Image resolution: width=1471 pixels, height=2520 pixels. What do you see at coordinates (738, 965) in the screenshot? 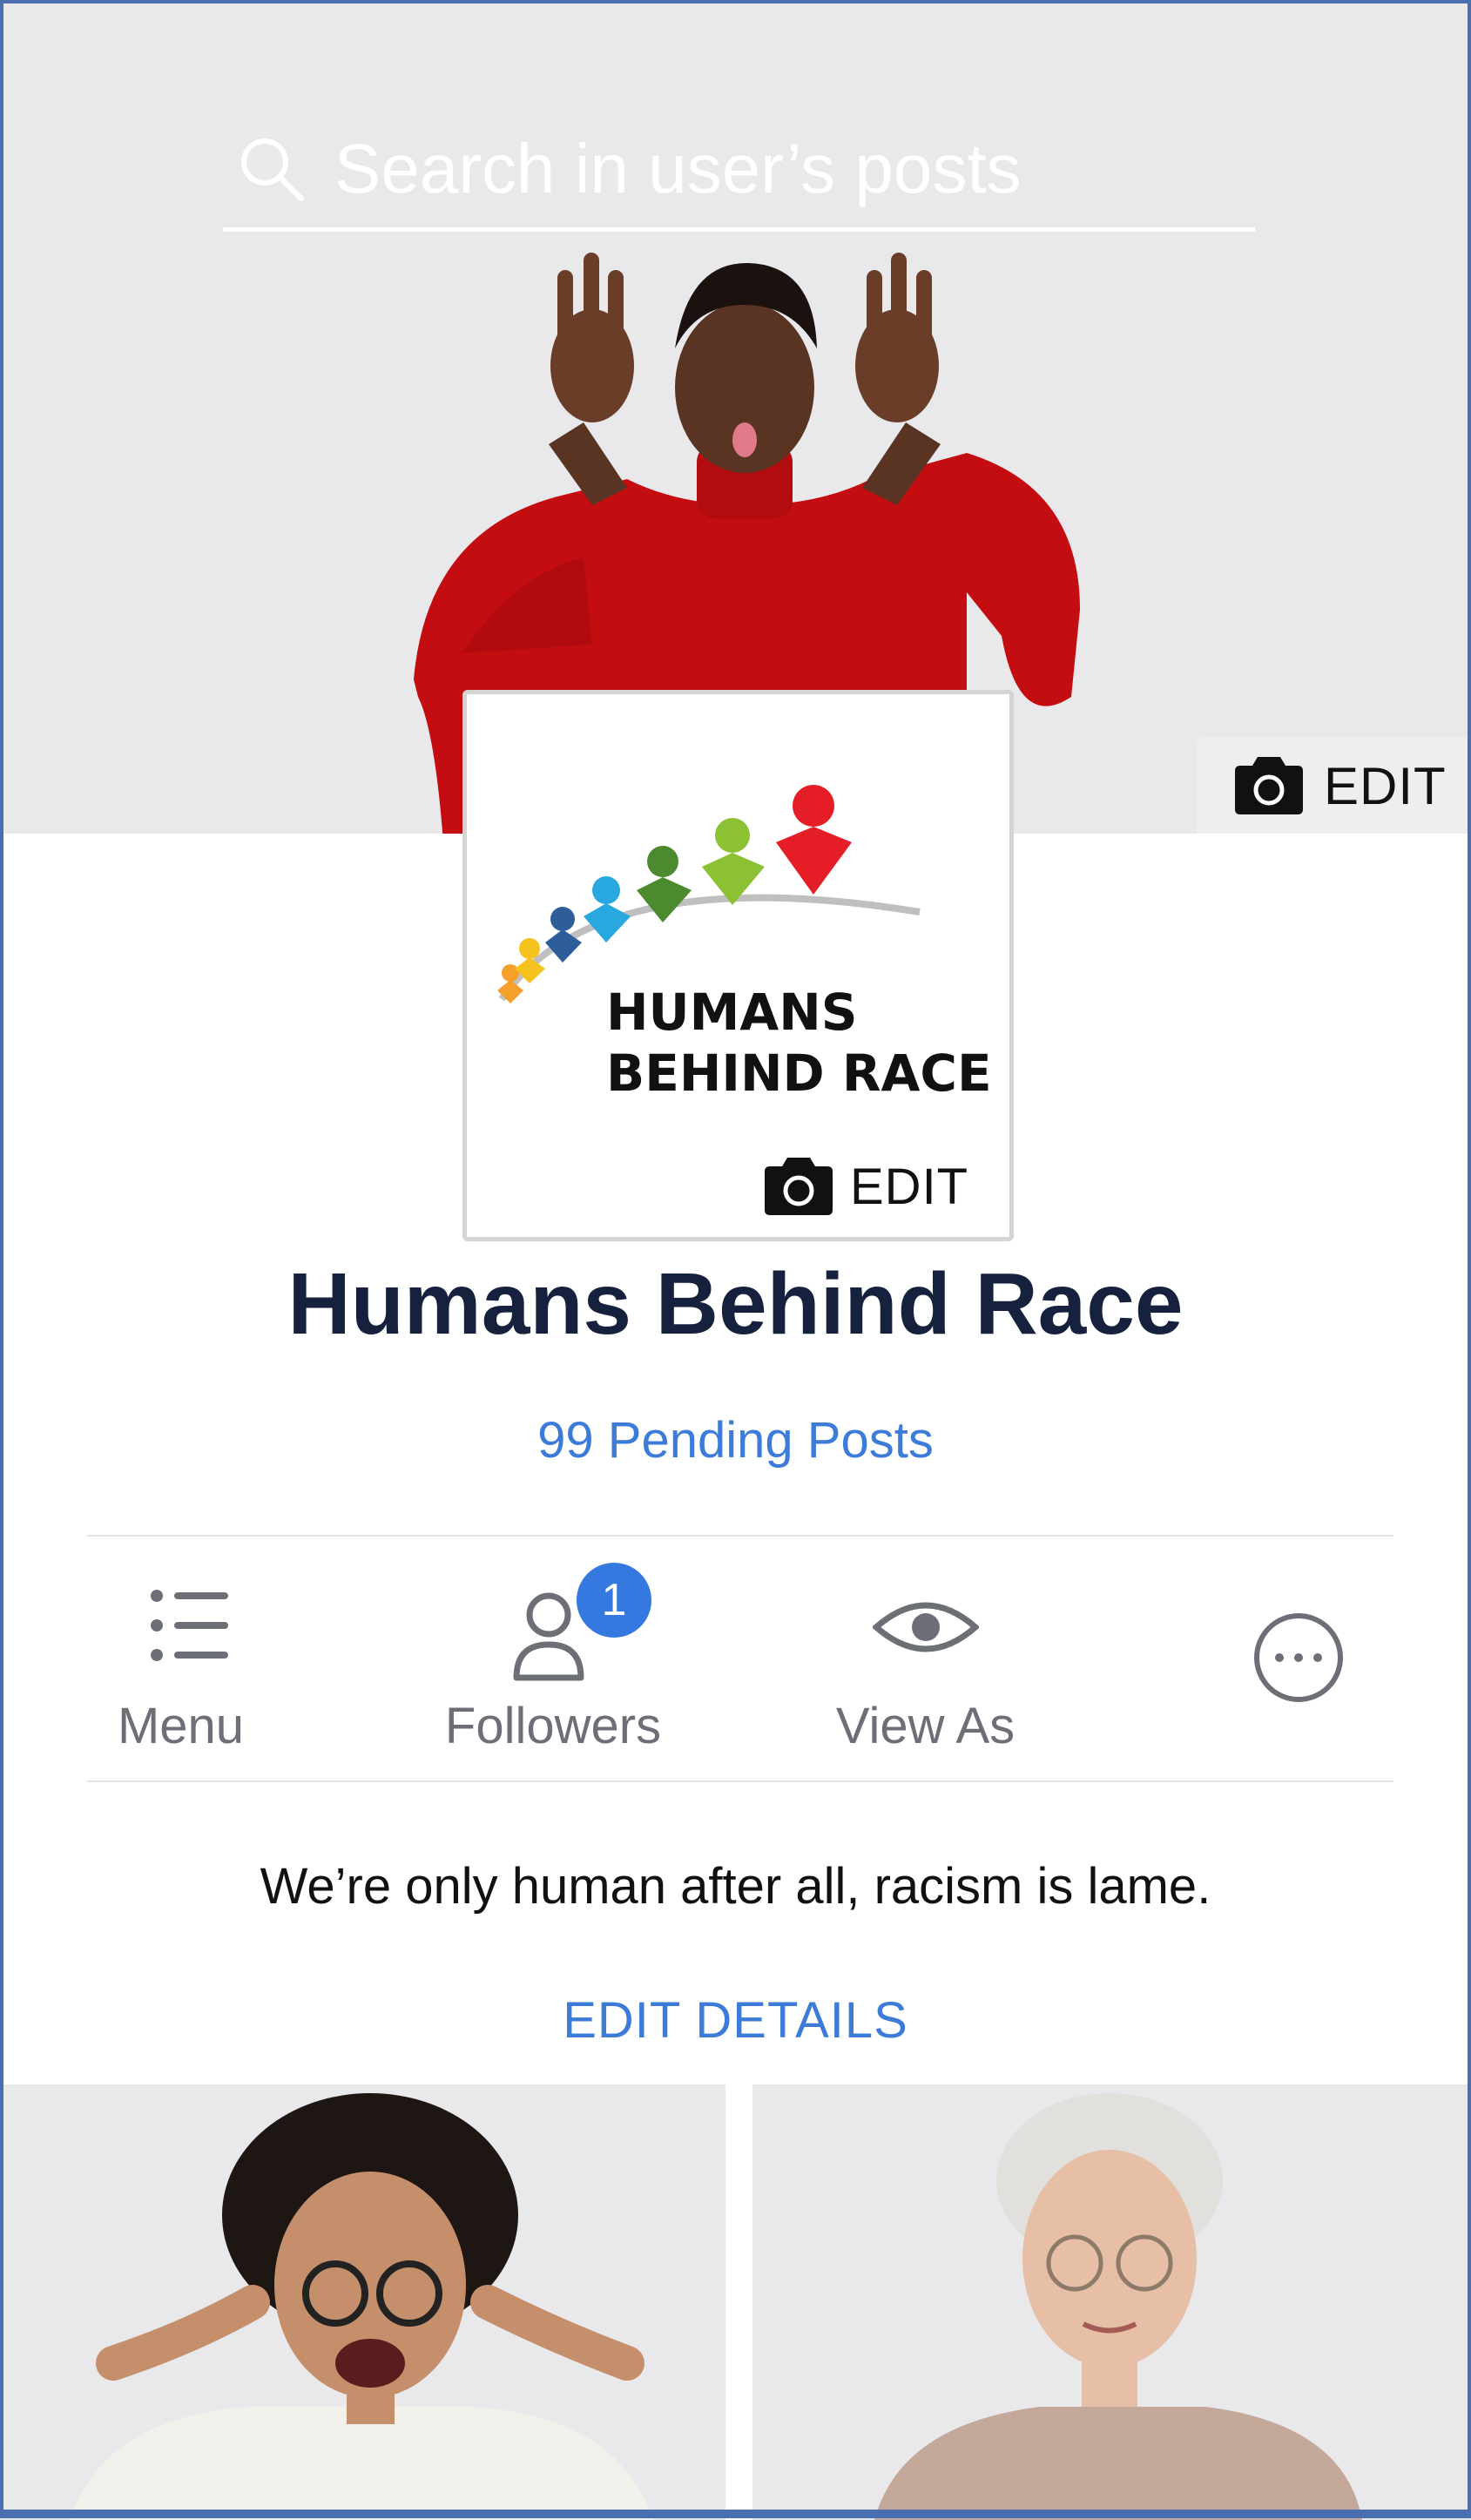
I see `profile-picture: HUMANS BEHIND RACE EDIT` at bounding box center [738, 965].